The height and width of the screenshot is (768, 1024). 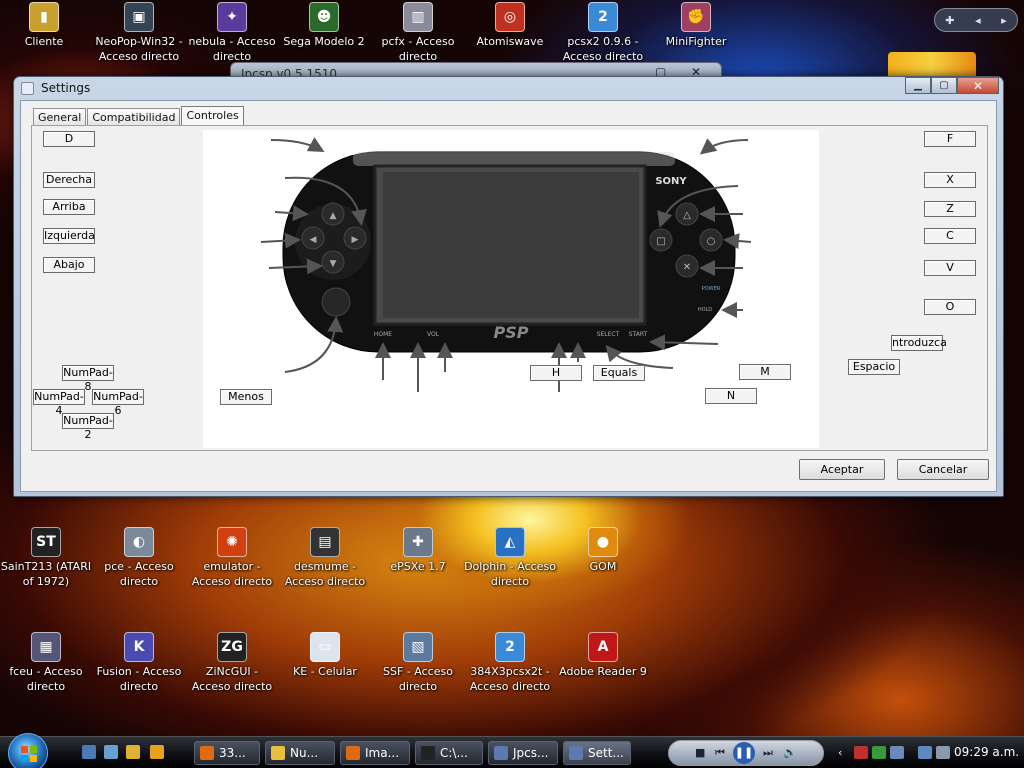 I want to click on desktop-icon: ZG ZiNcGUI - Acceso directo, so click(x=232, y=663).